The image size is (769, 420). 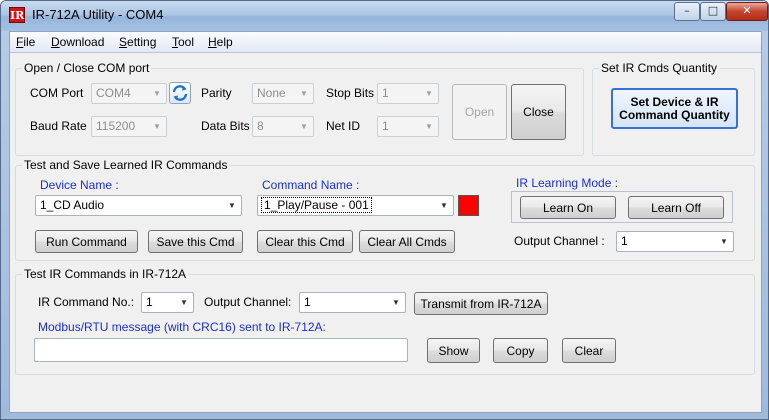 I want to click on close-window-button: ✕, so click(x=747, y=11).